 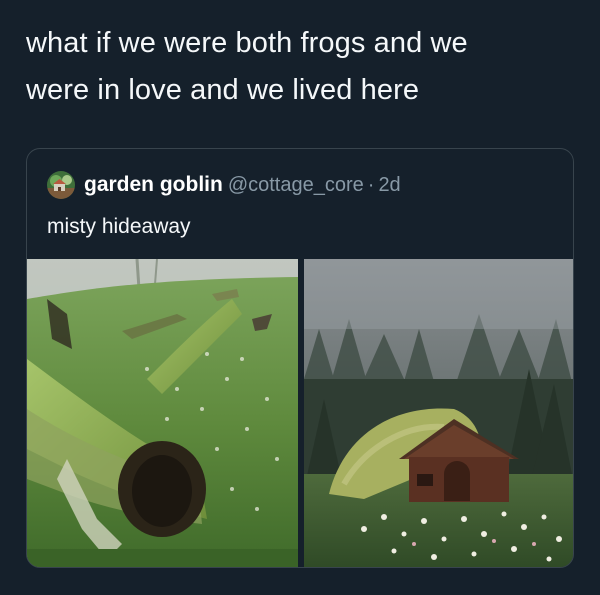 What do you see at coordinates (224, 185) in the screenshot?
I see `quoted-tweet-header: garden goblin @cottage_core · 2d` at bounding box center [224, 185].